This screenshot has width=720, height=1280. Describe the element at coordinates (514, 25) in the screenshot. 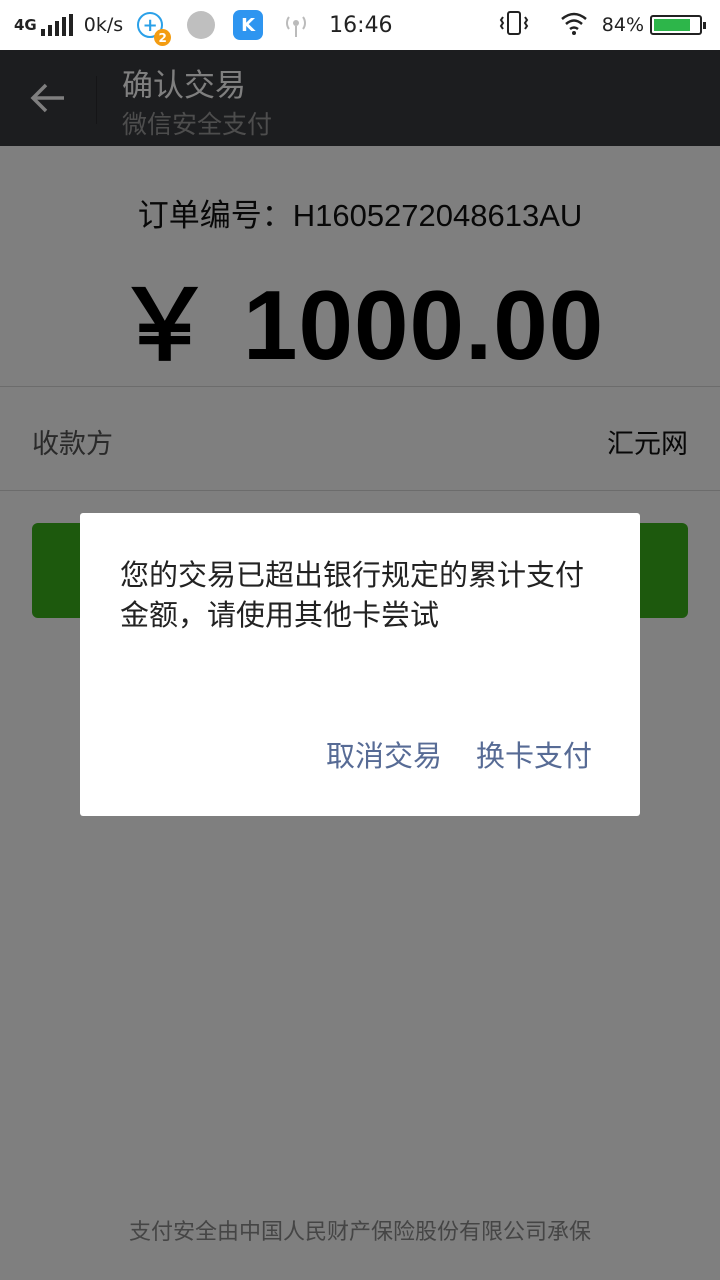

I see `vibrate-icon` at that location.